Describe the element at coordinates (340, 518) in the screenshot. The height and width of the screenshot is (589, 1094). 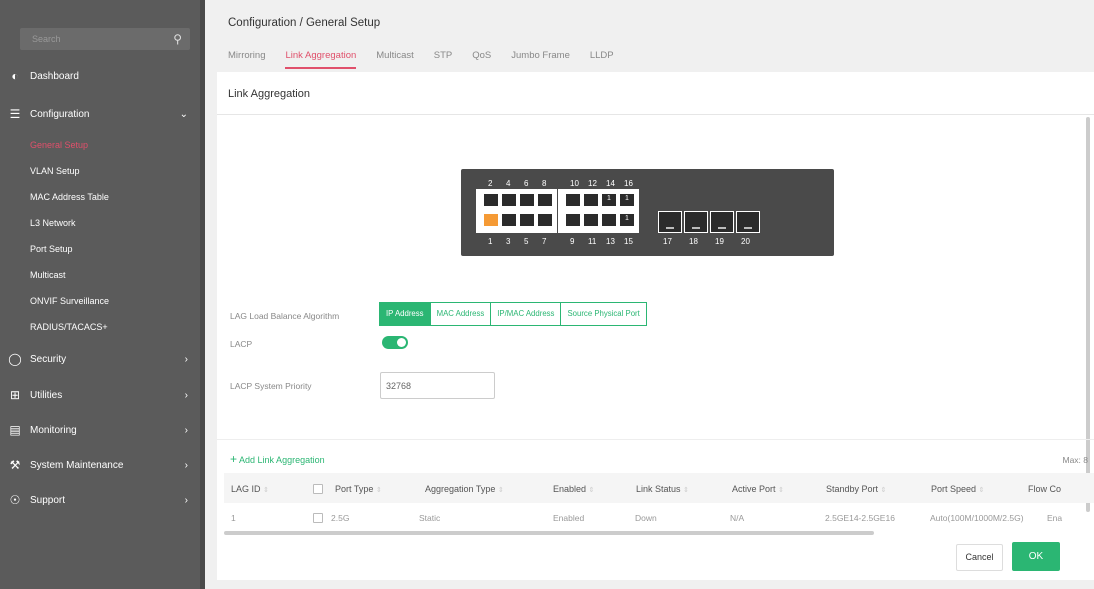
I see `cell-port-type: 2.5G` at that location.